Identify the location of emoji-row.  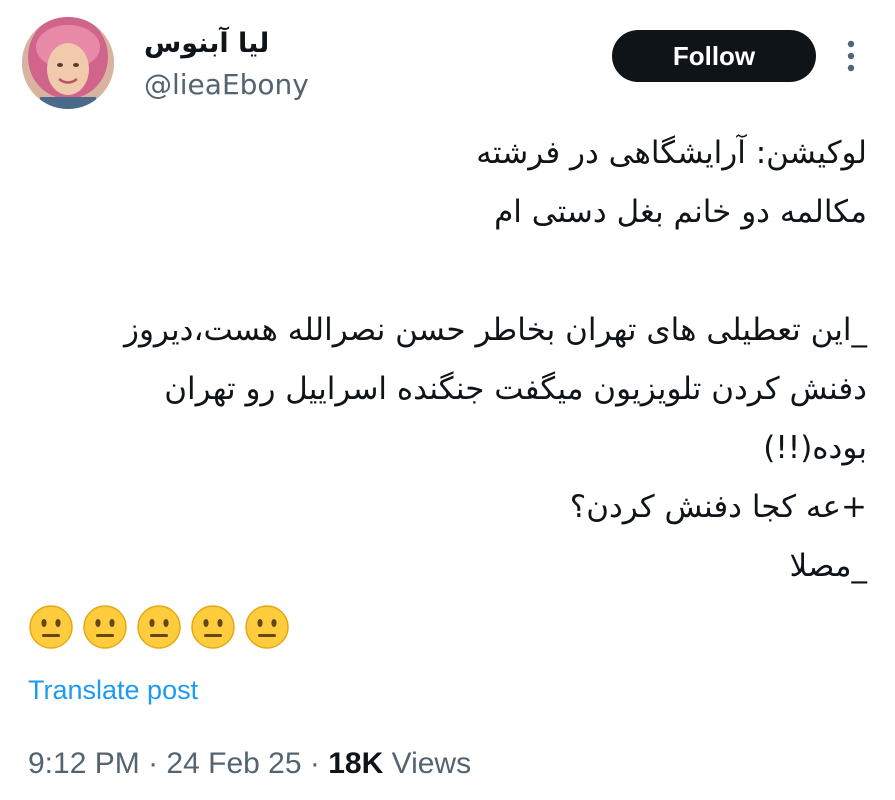
(159, 627).